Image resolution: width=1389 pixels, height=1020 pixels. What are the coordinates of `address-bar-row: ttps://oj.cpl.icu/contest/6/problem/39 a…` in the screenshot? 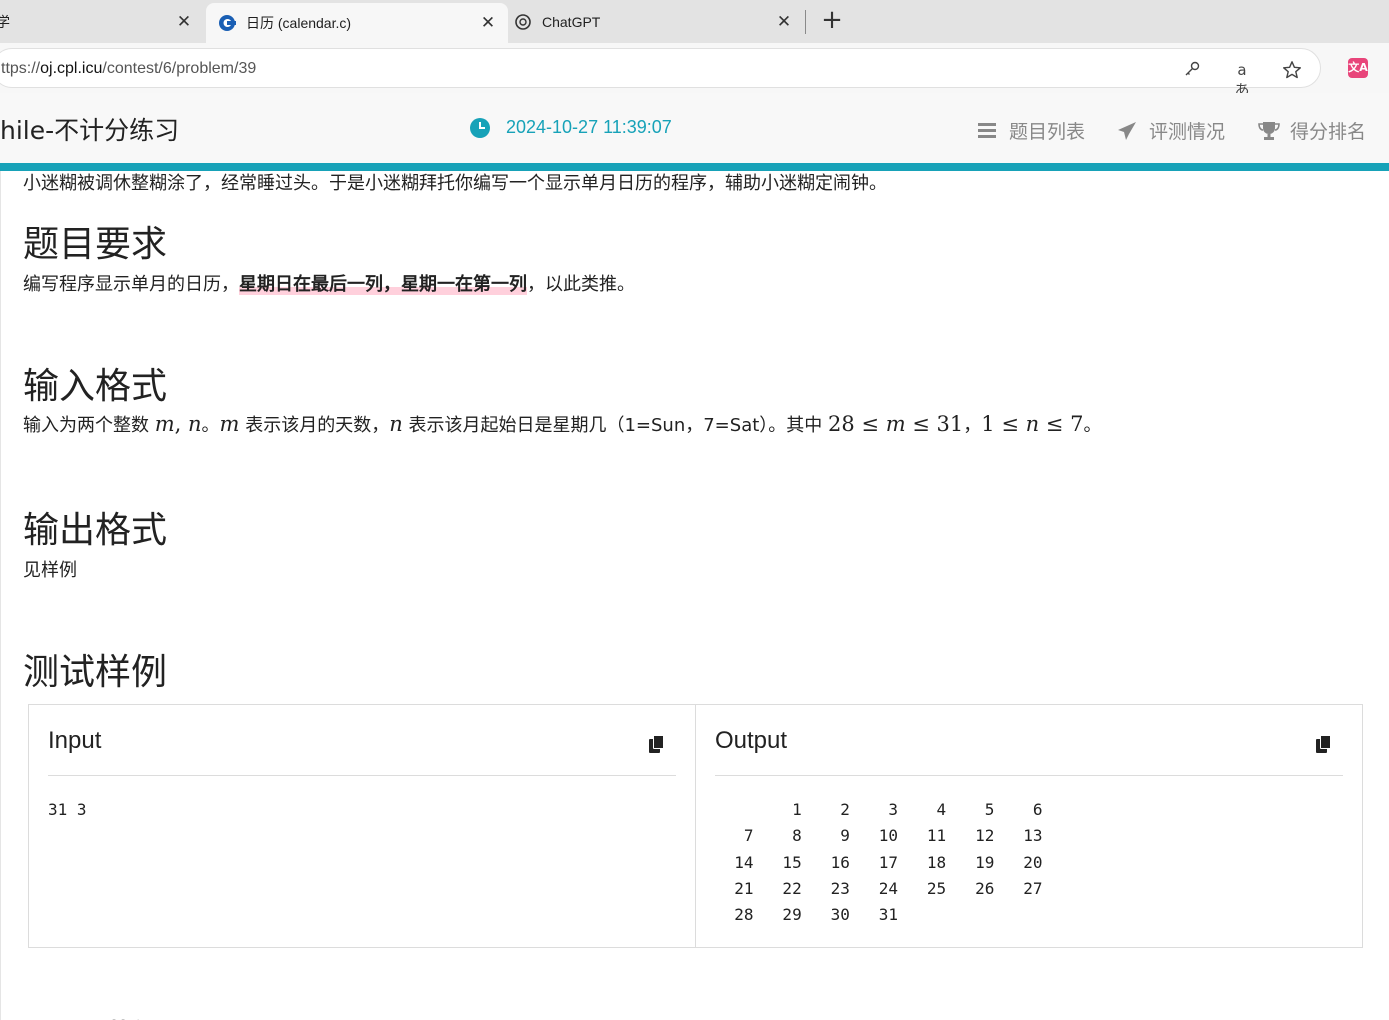 It's located at (694, 71).